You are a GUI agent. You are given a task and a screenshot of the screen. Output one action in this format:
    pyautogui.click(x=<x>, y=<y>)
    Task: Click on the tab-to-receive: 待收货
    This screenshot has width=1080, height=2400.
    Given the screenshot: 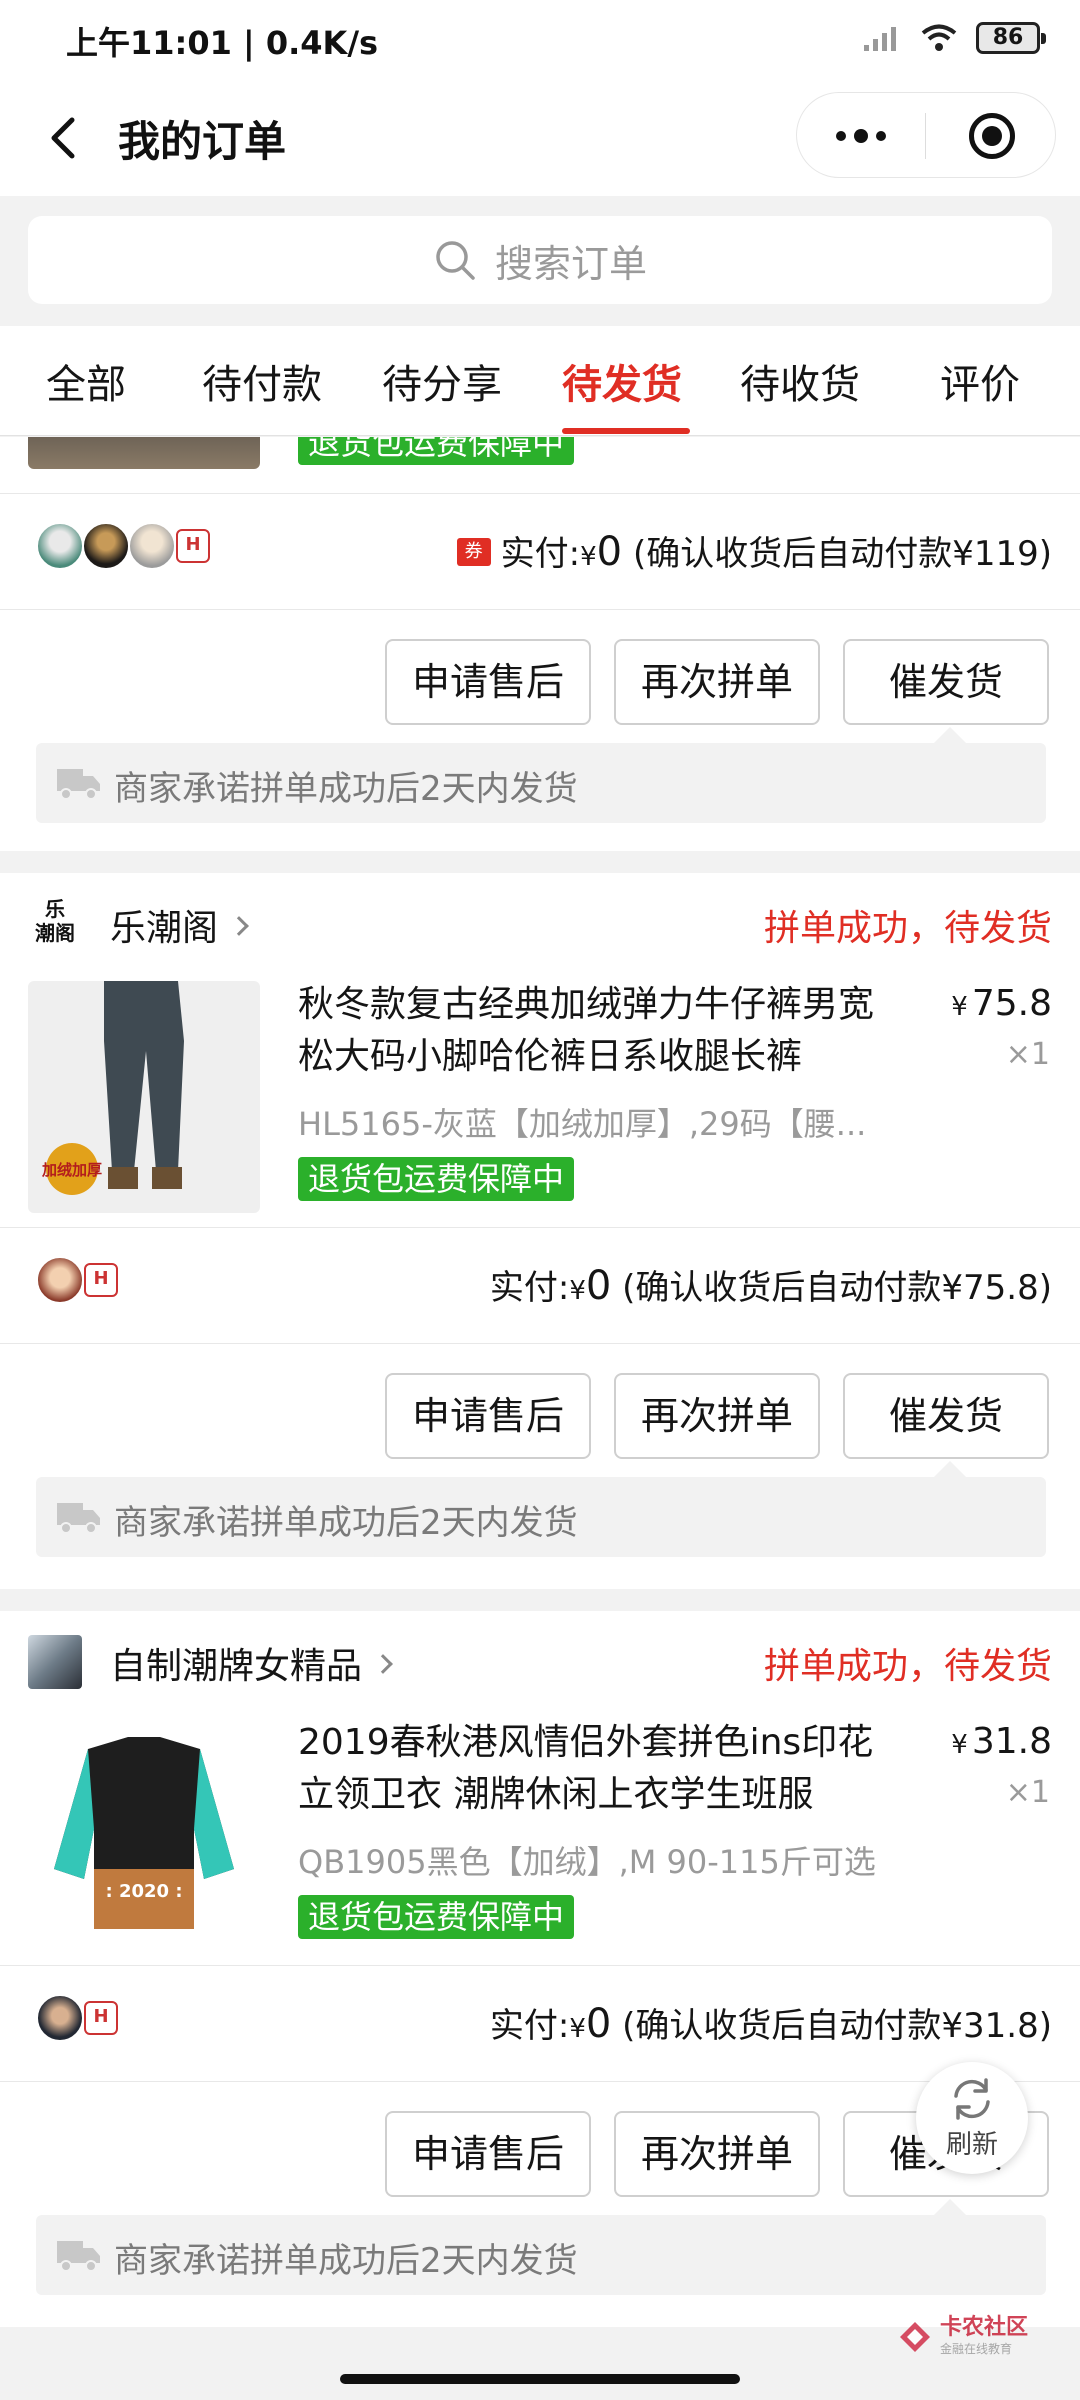 What is the action you would take?
    pyautogui.click(x=800, y=381)
    